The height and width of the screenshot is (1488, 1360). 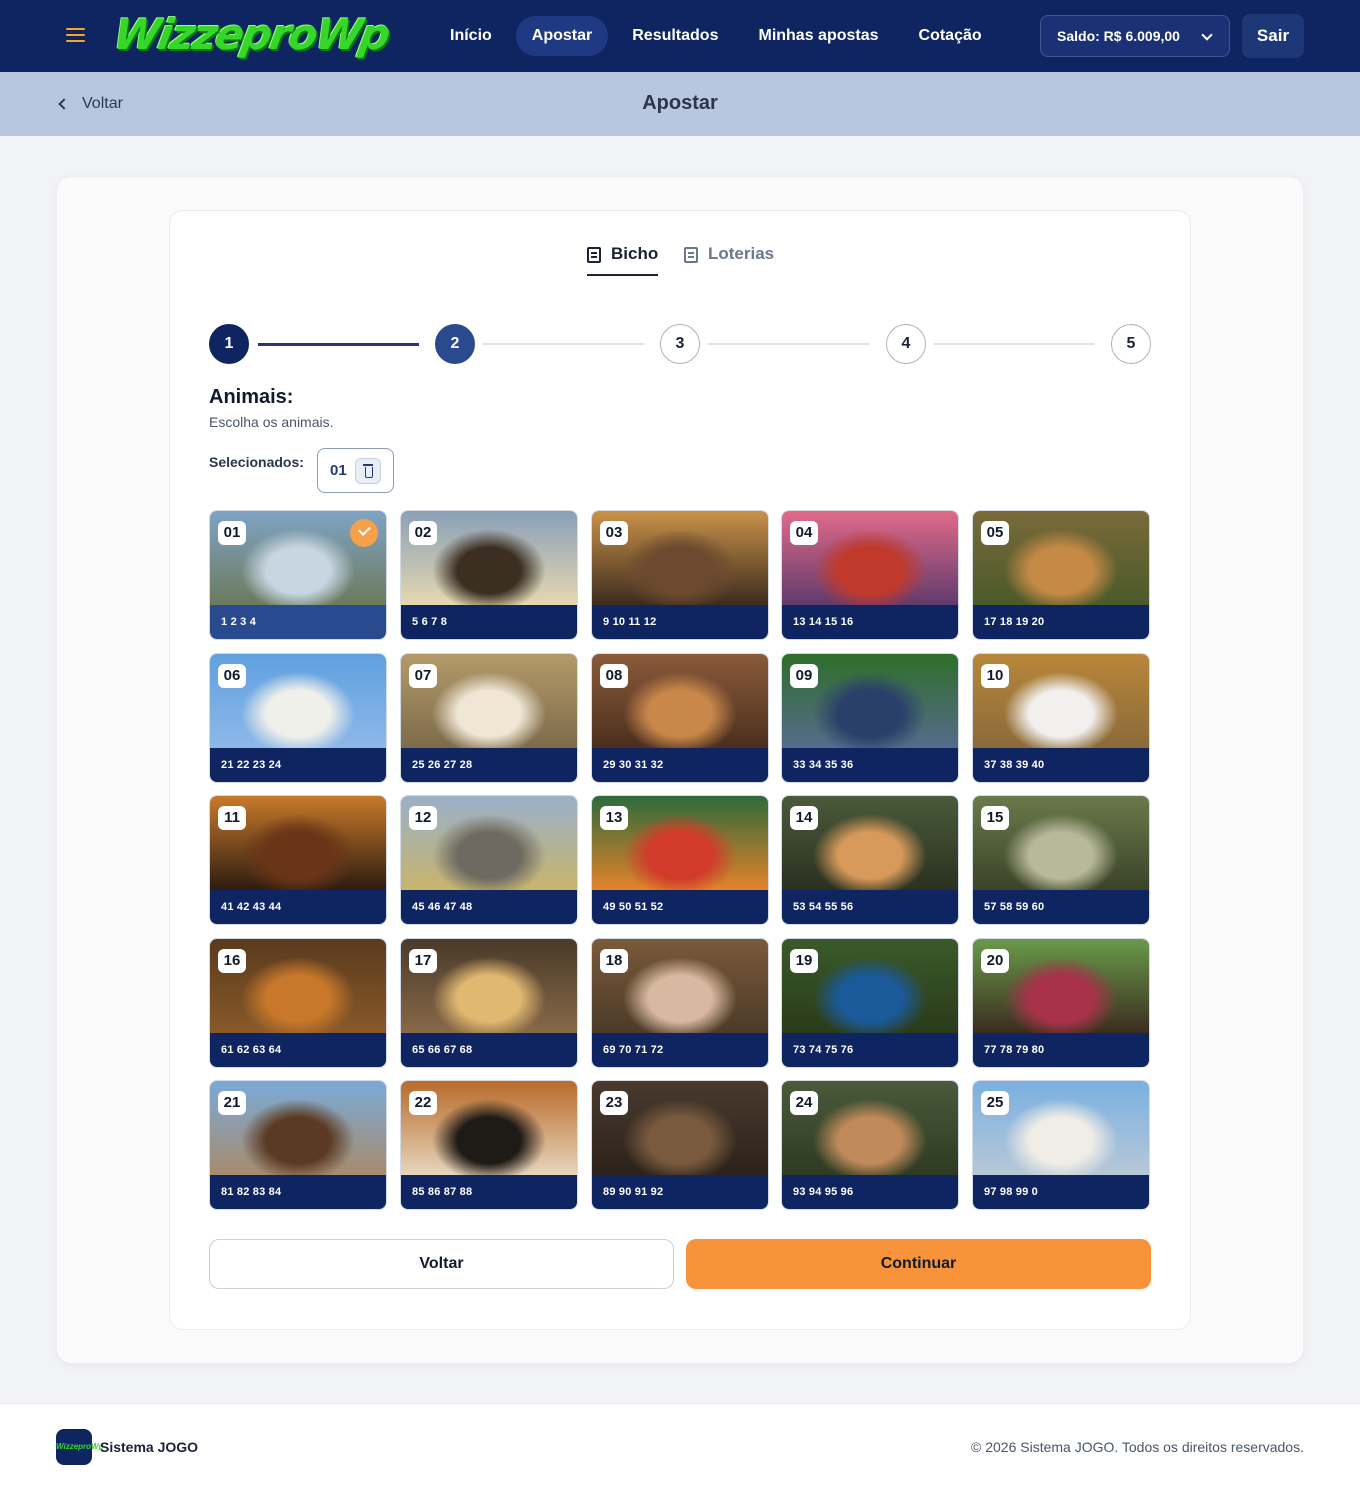 I want to click on animal-card-10: 10 37 38 39 40, so click(x=1061, y=718).